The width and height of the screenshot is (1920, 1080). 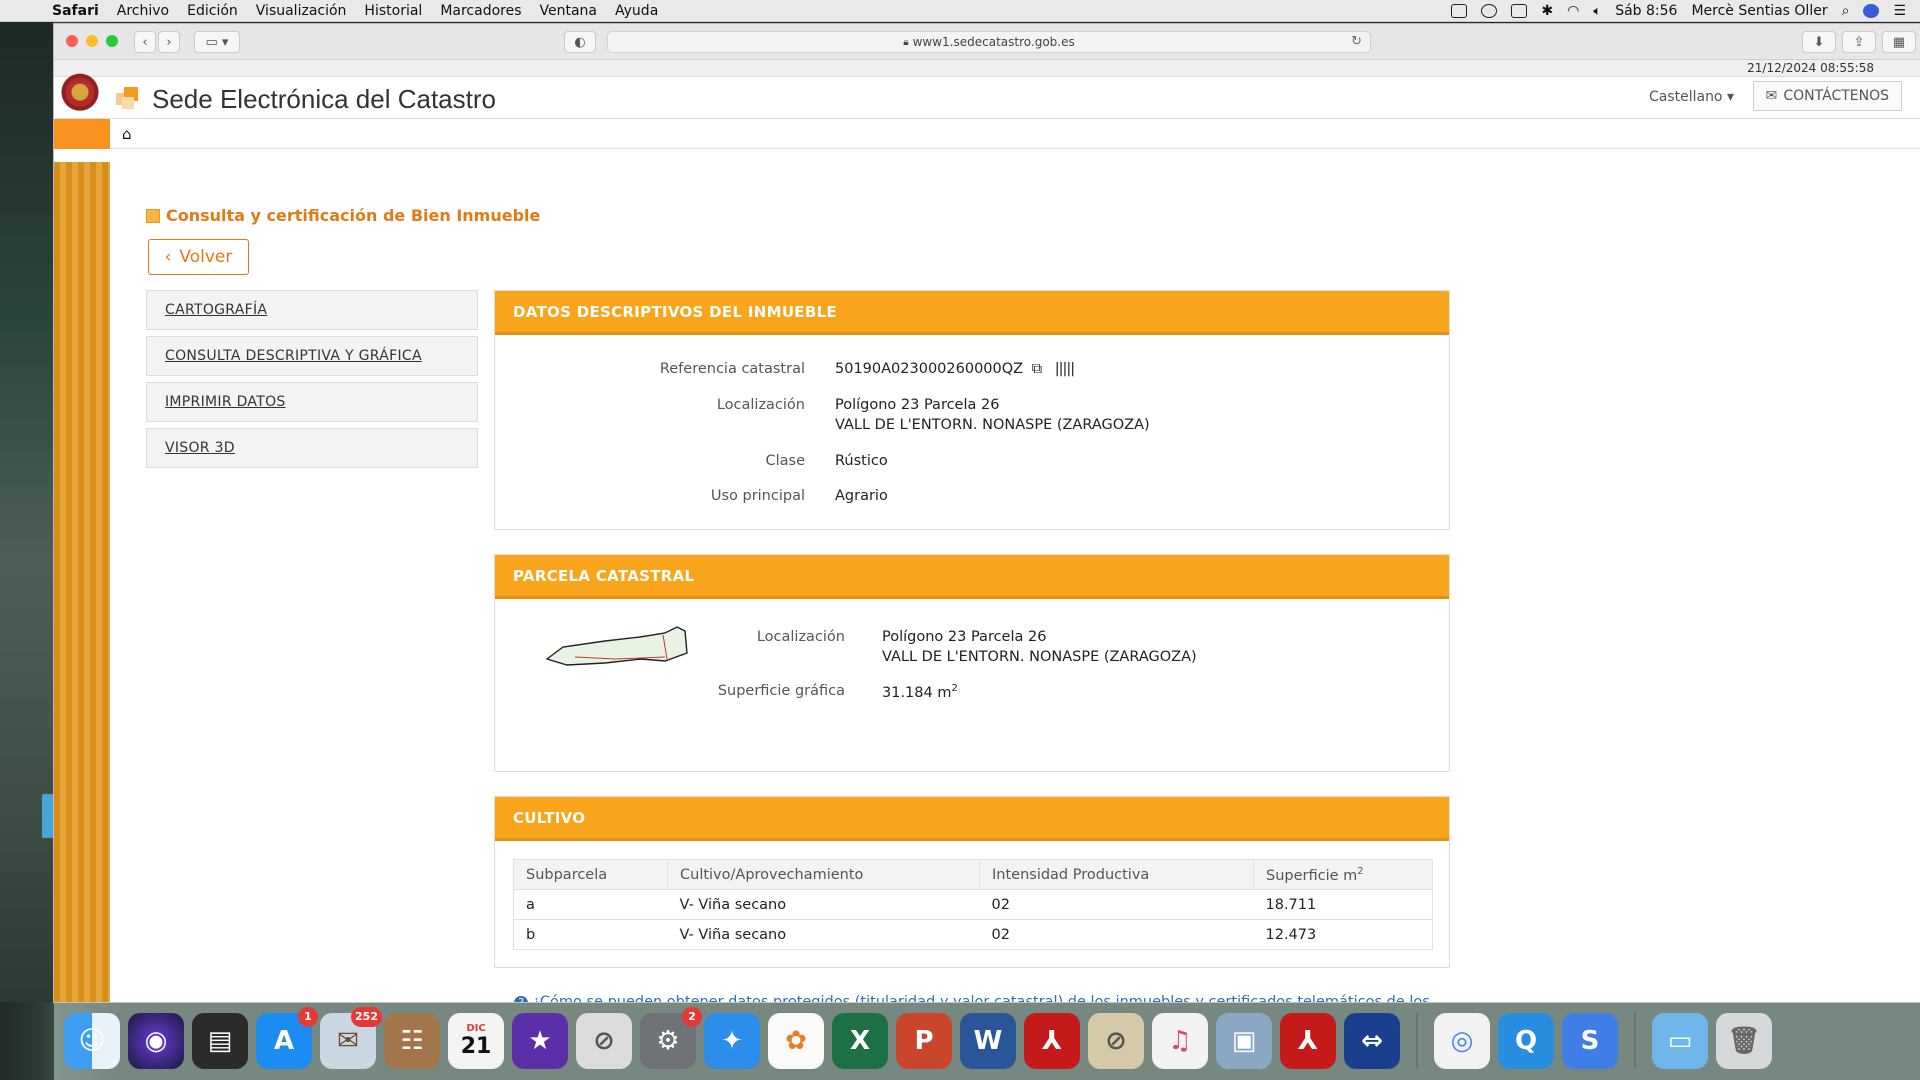 I want to click on spotlight-icon: ⌕, so click(x=1846, y=11).